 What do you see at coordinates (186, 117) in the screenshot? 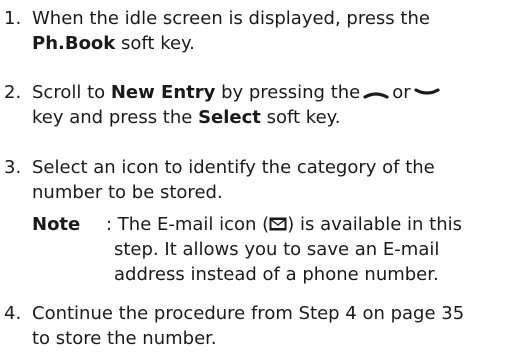
I see `step-line: key and press the Select soft key.` at bounding box center [186, 117].